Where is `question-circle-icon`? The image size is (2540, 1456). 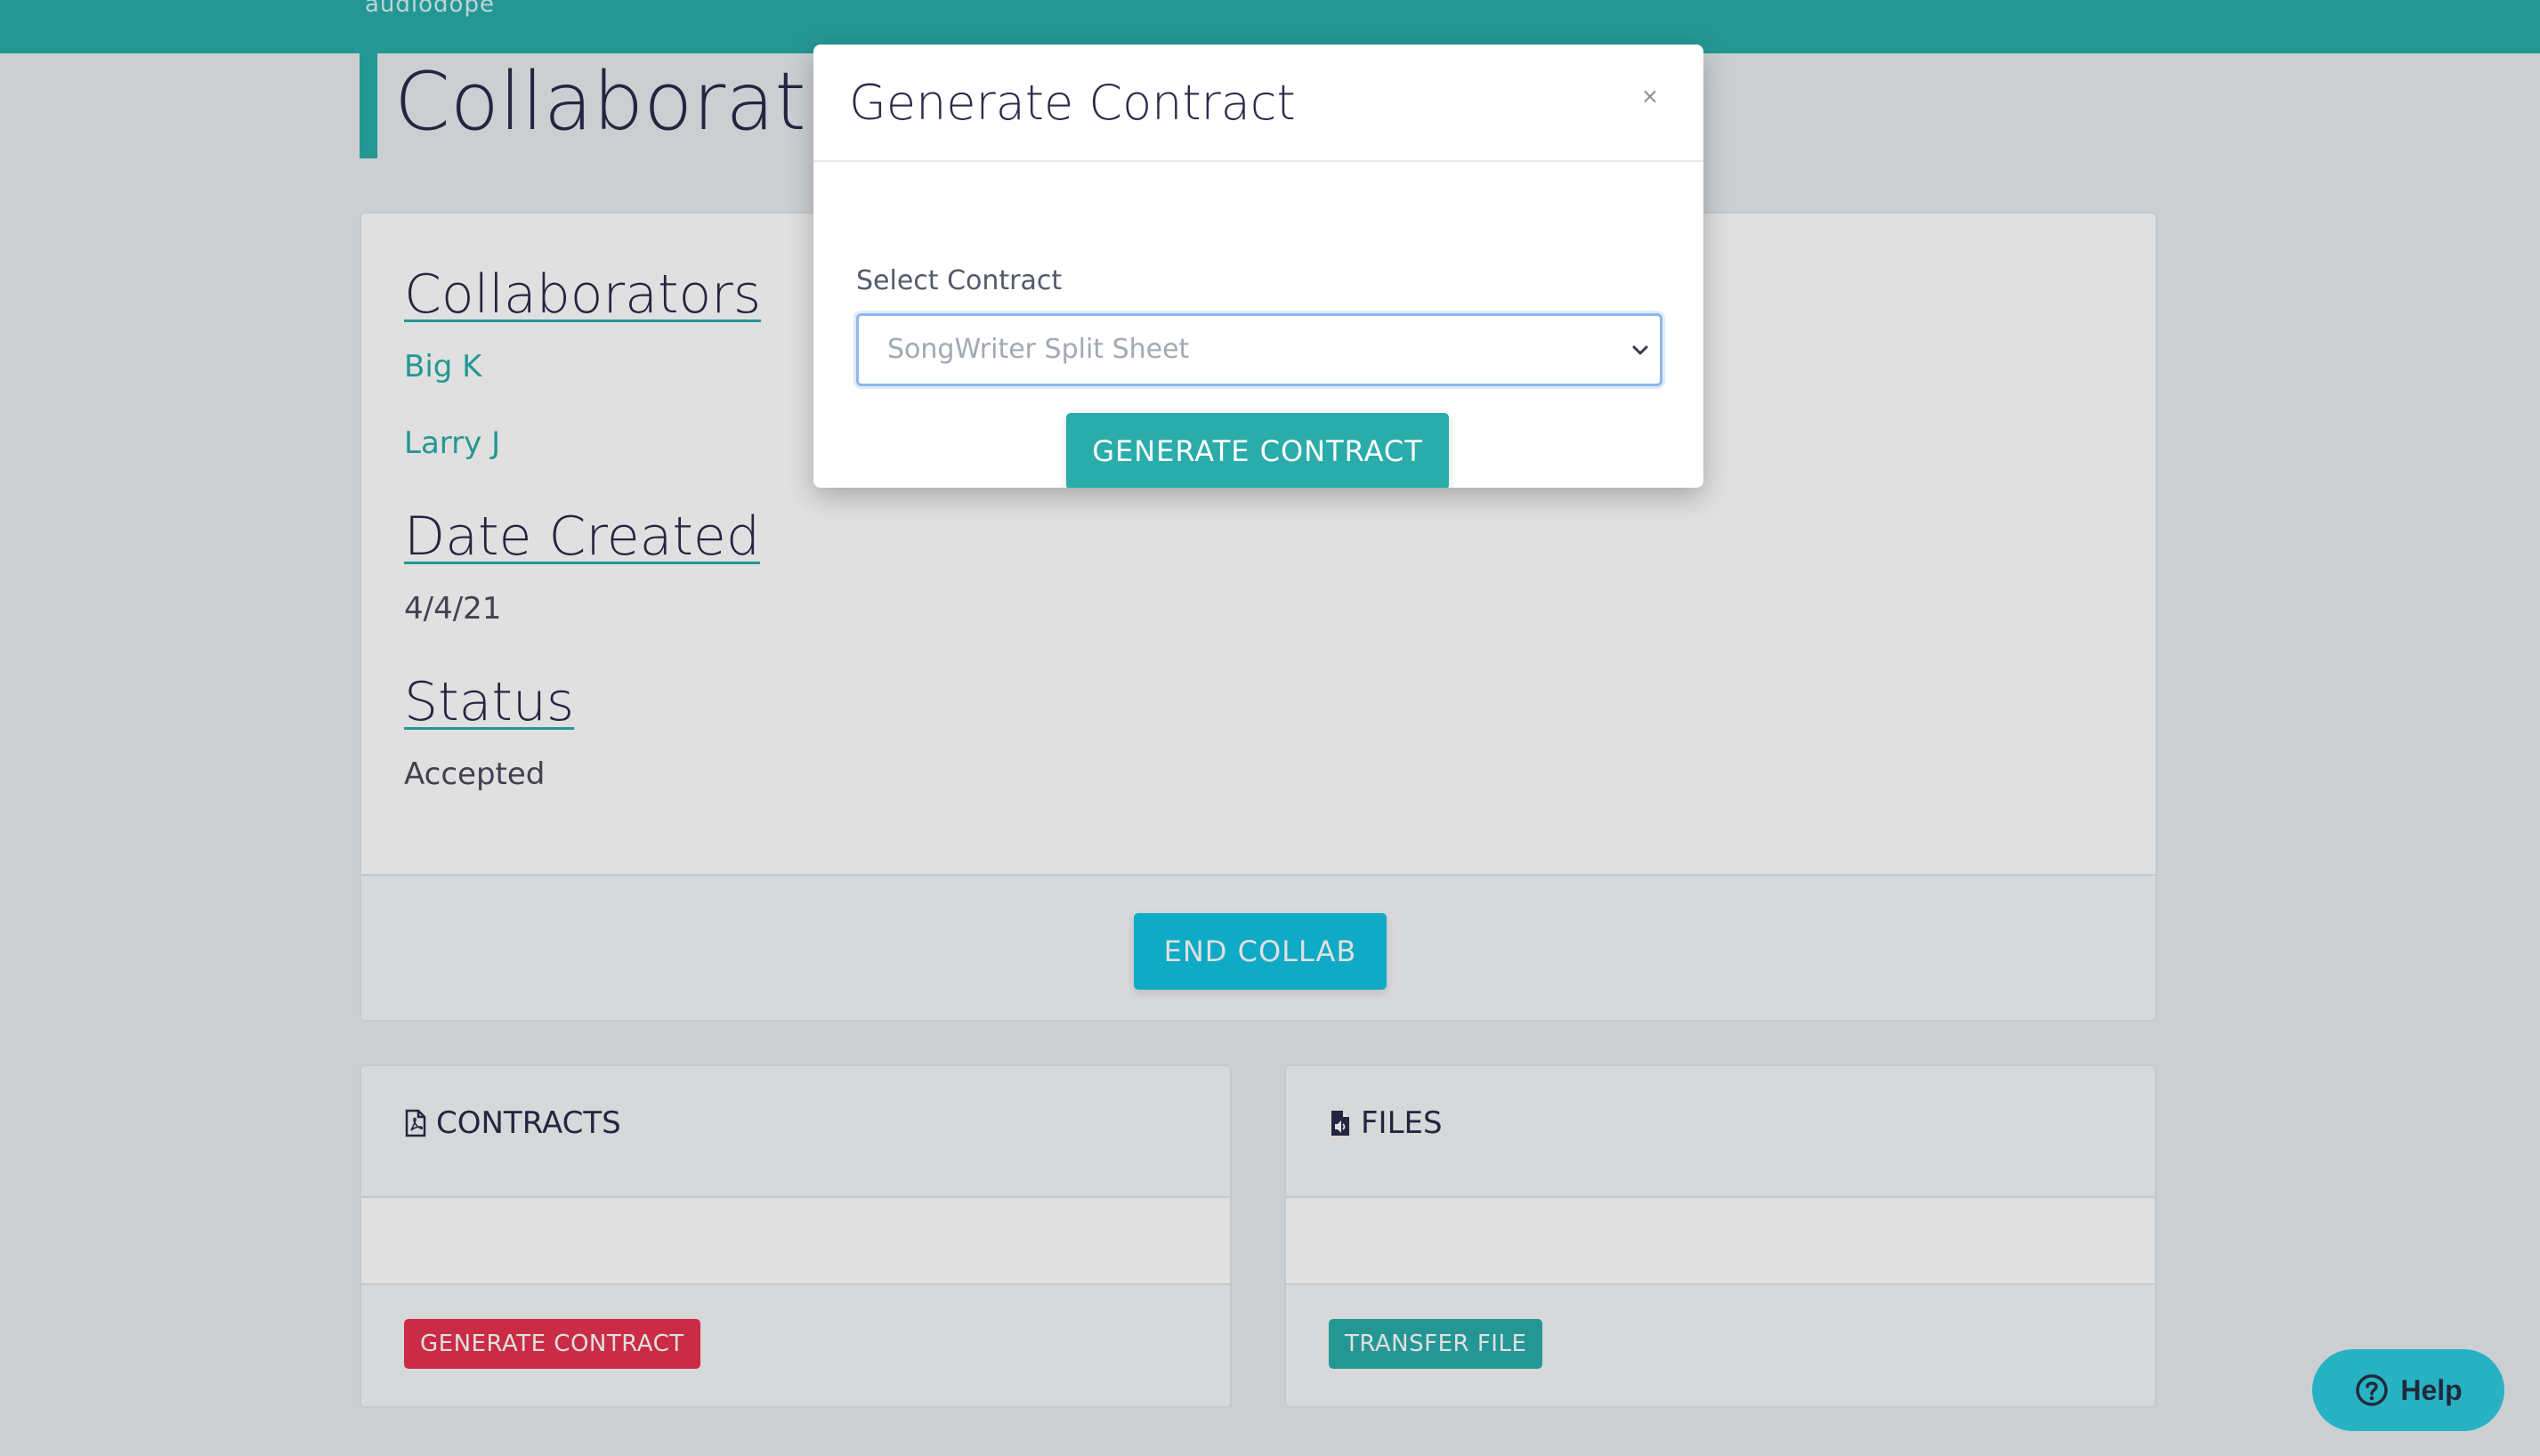
question-circle-icon is located at coordinates (2372, 1390).